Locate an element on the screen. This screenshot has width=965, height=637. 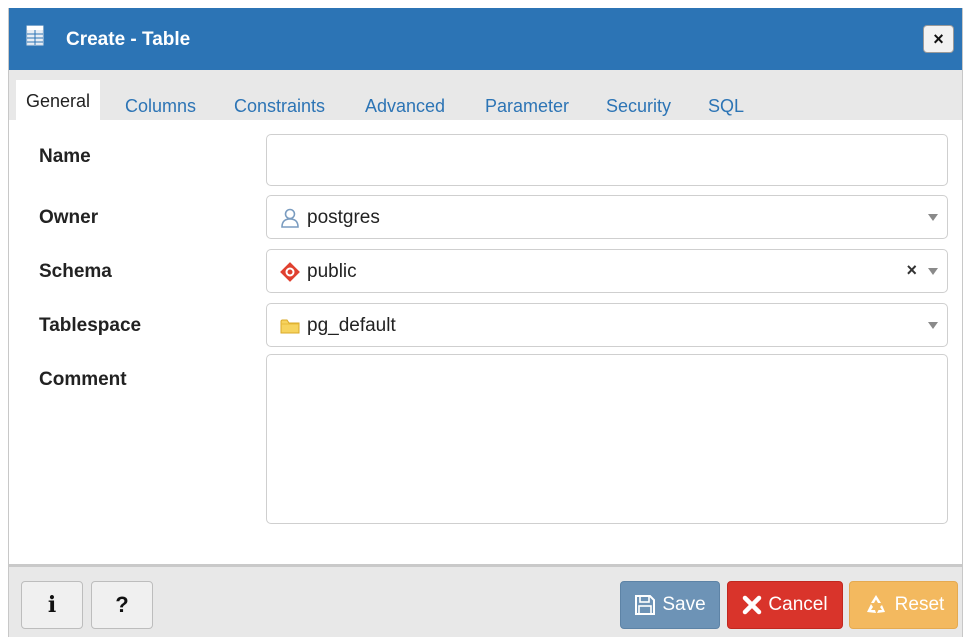
schema-select: public × is located at coordinates (607, 271).